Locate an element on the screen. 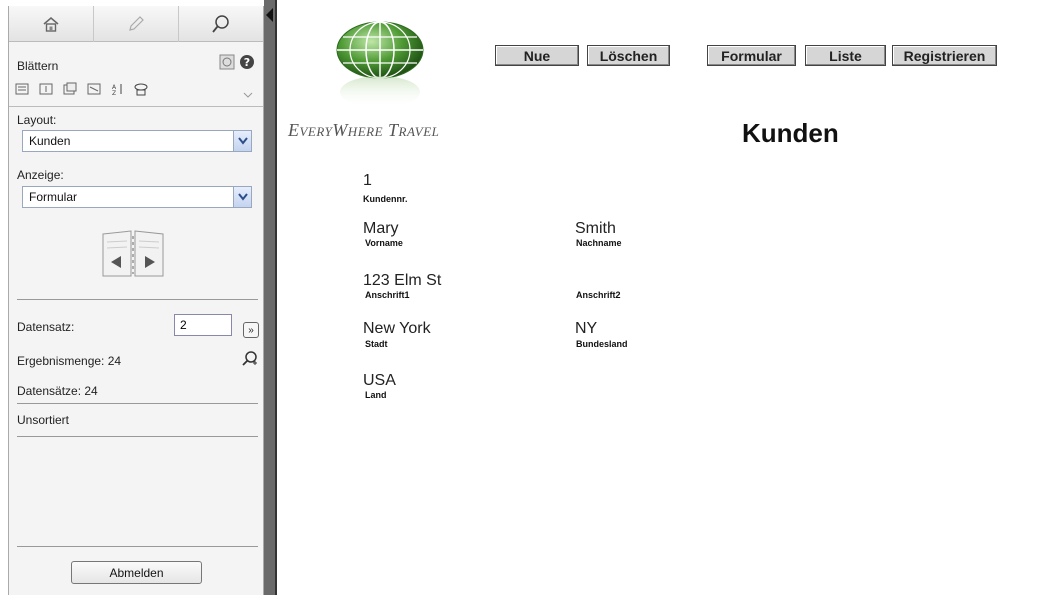 This screenshot has height=595, width=1047. tab-home is located at coordinates (51, 24).